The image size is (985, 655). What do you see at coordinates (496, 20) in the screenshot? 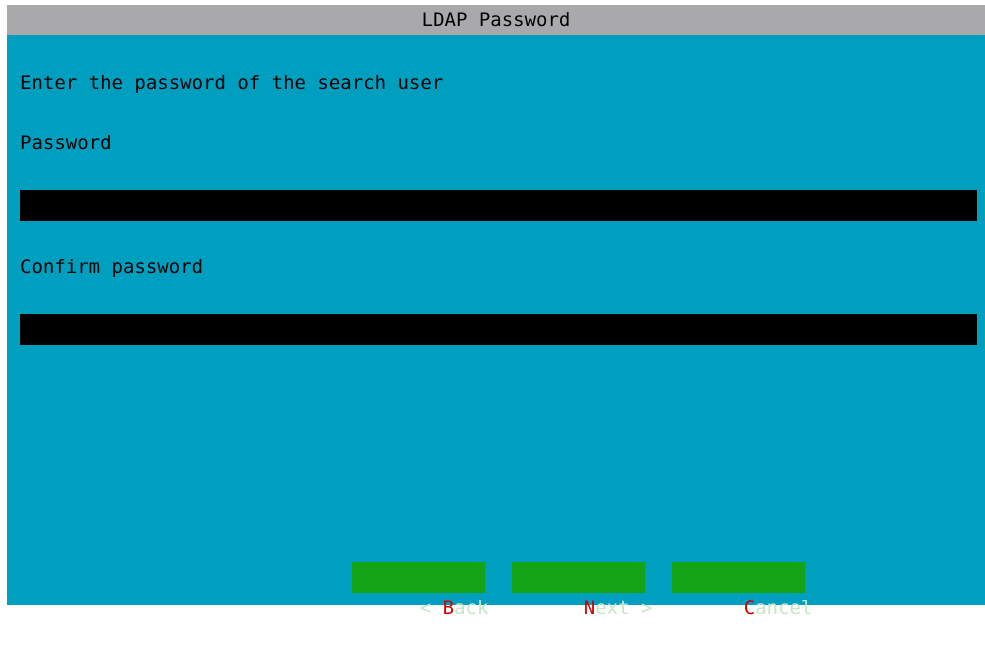
I see `dialog-title: LDAP Password` at bounding box center [496, 20].